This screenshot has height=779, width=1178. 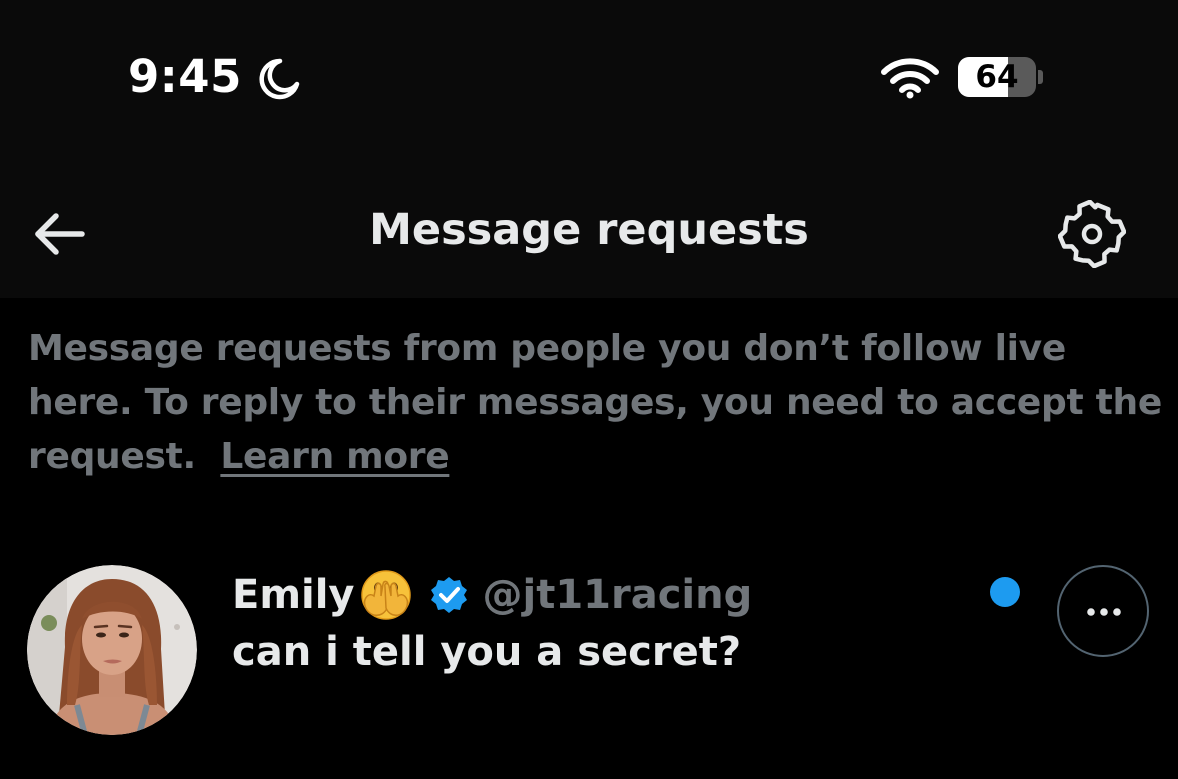 What do you see at coordinates (910, 78) in the screenshot?
I see `wifi-icon` at bounding box center [910, 78].